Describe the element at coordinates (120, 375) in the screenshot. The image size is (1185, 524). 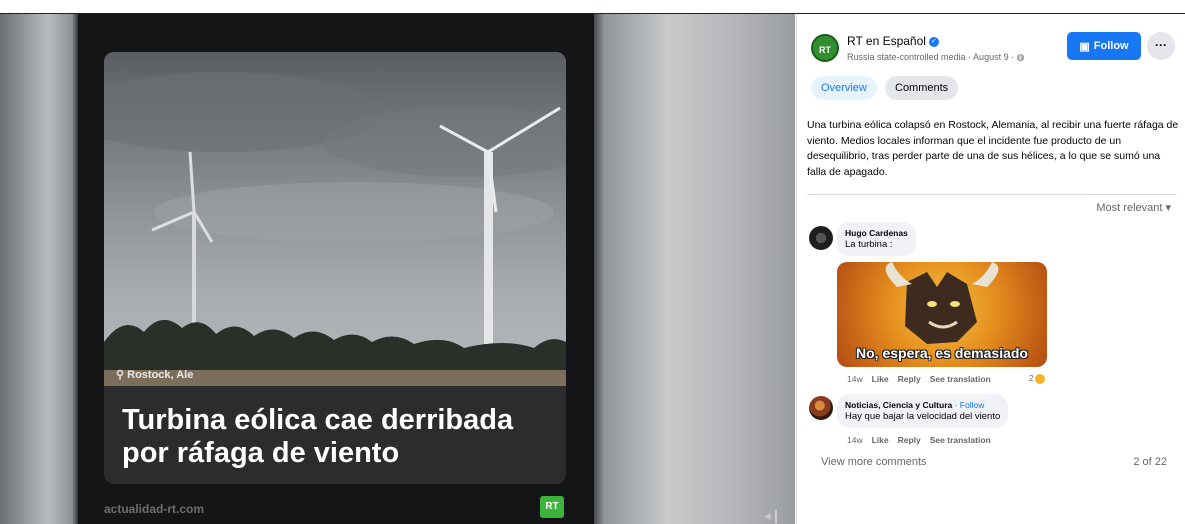
I see `location-pin-icon: ⚲` at that location.